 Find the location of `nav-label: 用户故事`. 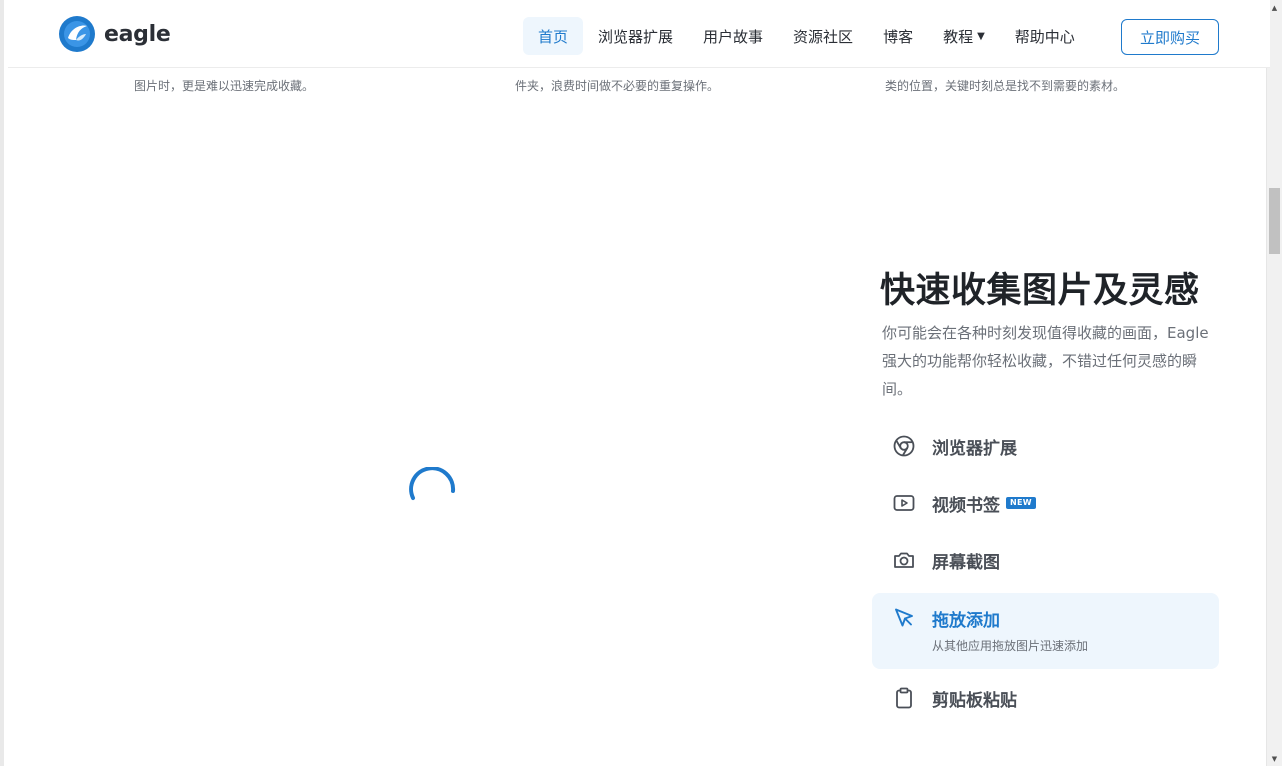

nav-label: 用户故事 is located at coordinates (733, 36).